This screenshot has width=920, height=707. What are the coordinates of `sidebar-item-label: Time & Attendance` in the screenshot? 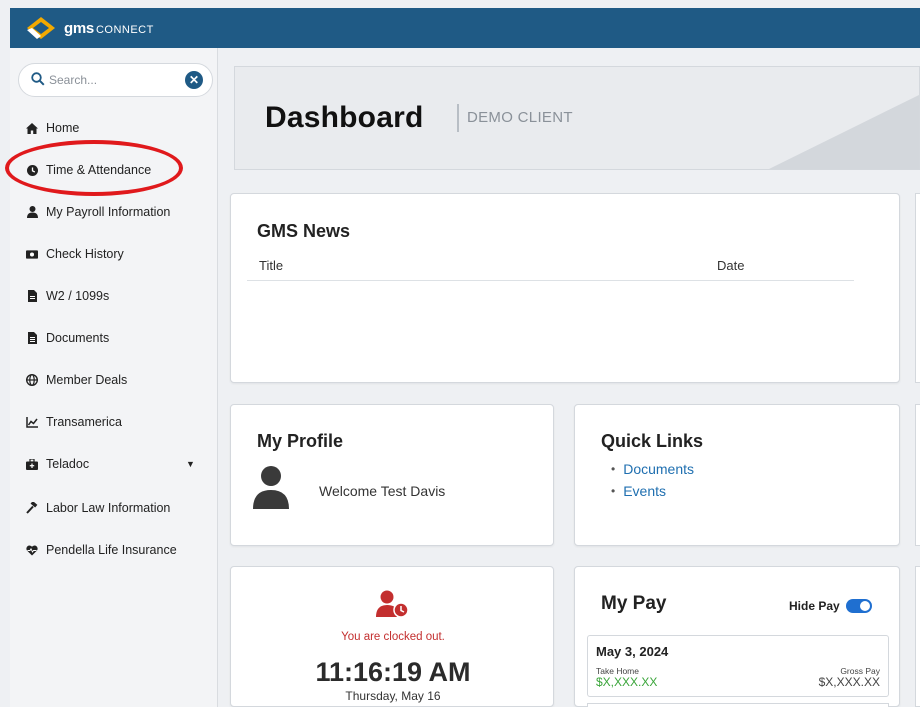 It's located at (99, 170).